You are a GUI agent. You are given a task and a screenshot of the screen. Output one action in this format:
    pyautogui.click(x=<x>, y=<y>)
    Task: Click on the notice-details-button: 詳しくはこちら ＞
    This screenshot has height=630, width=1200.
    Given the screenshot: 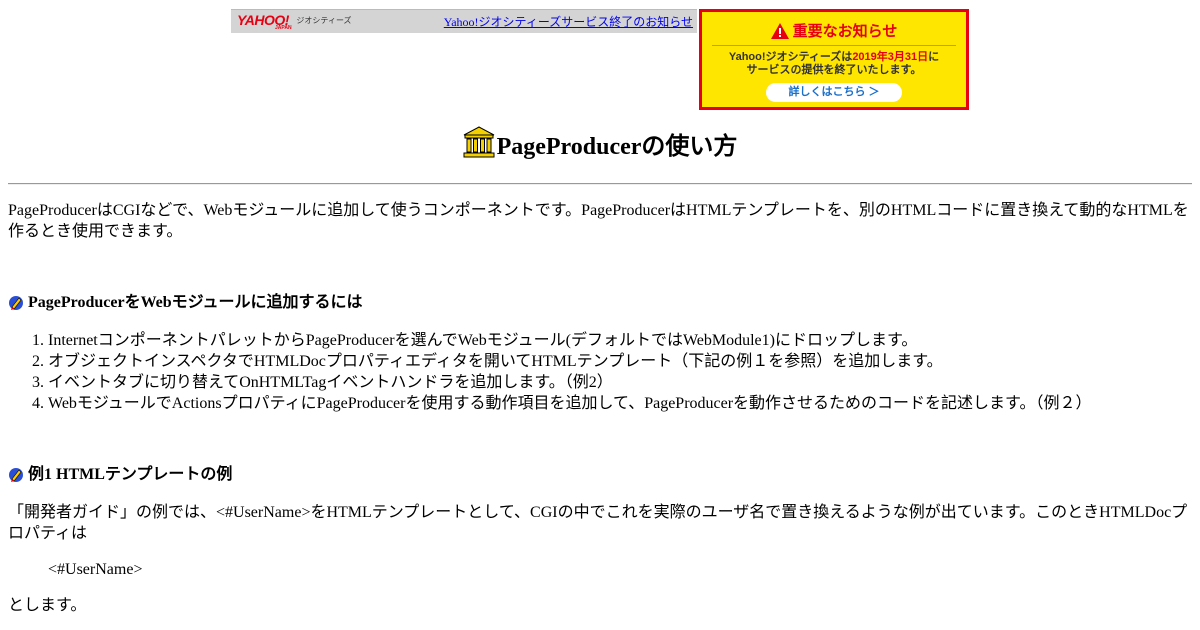 What is the action you would take?
    pyautogui.click(x=834, y=92)
    